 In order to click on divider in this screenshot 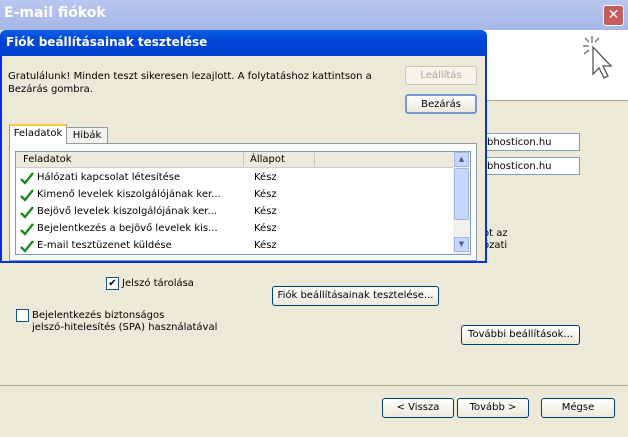, I will do `click(314, 385)`.